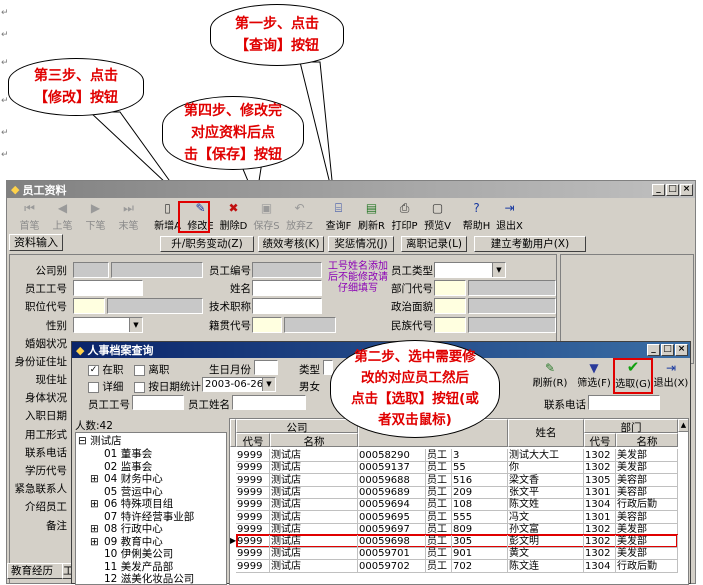 The height and width of the screenshot is (585, 703). I want to click on detail-checkbox: 详细, so click(105, 386).